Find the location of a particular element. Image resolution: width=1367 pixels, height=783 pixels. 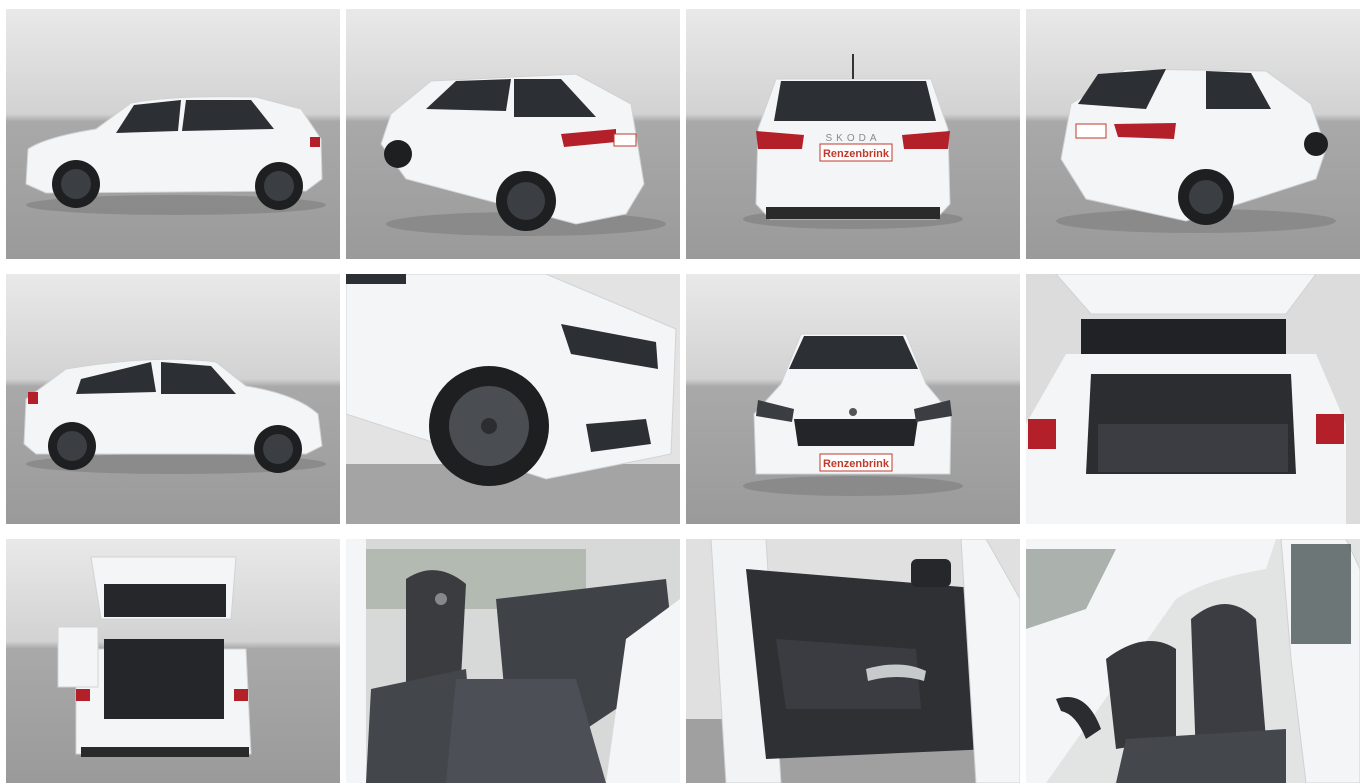

photo-front-seats is located at coordinates (1193, 661).